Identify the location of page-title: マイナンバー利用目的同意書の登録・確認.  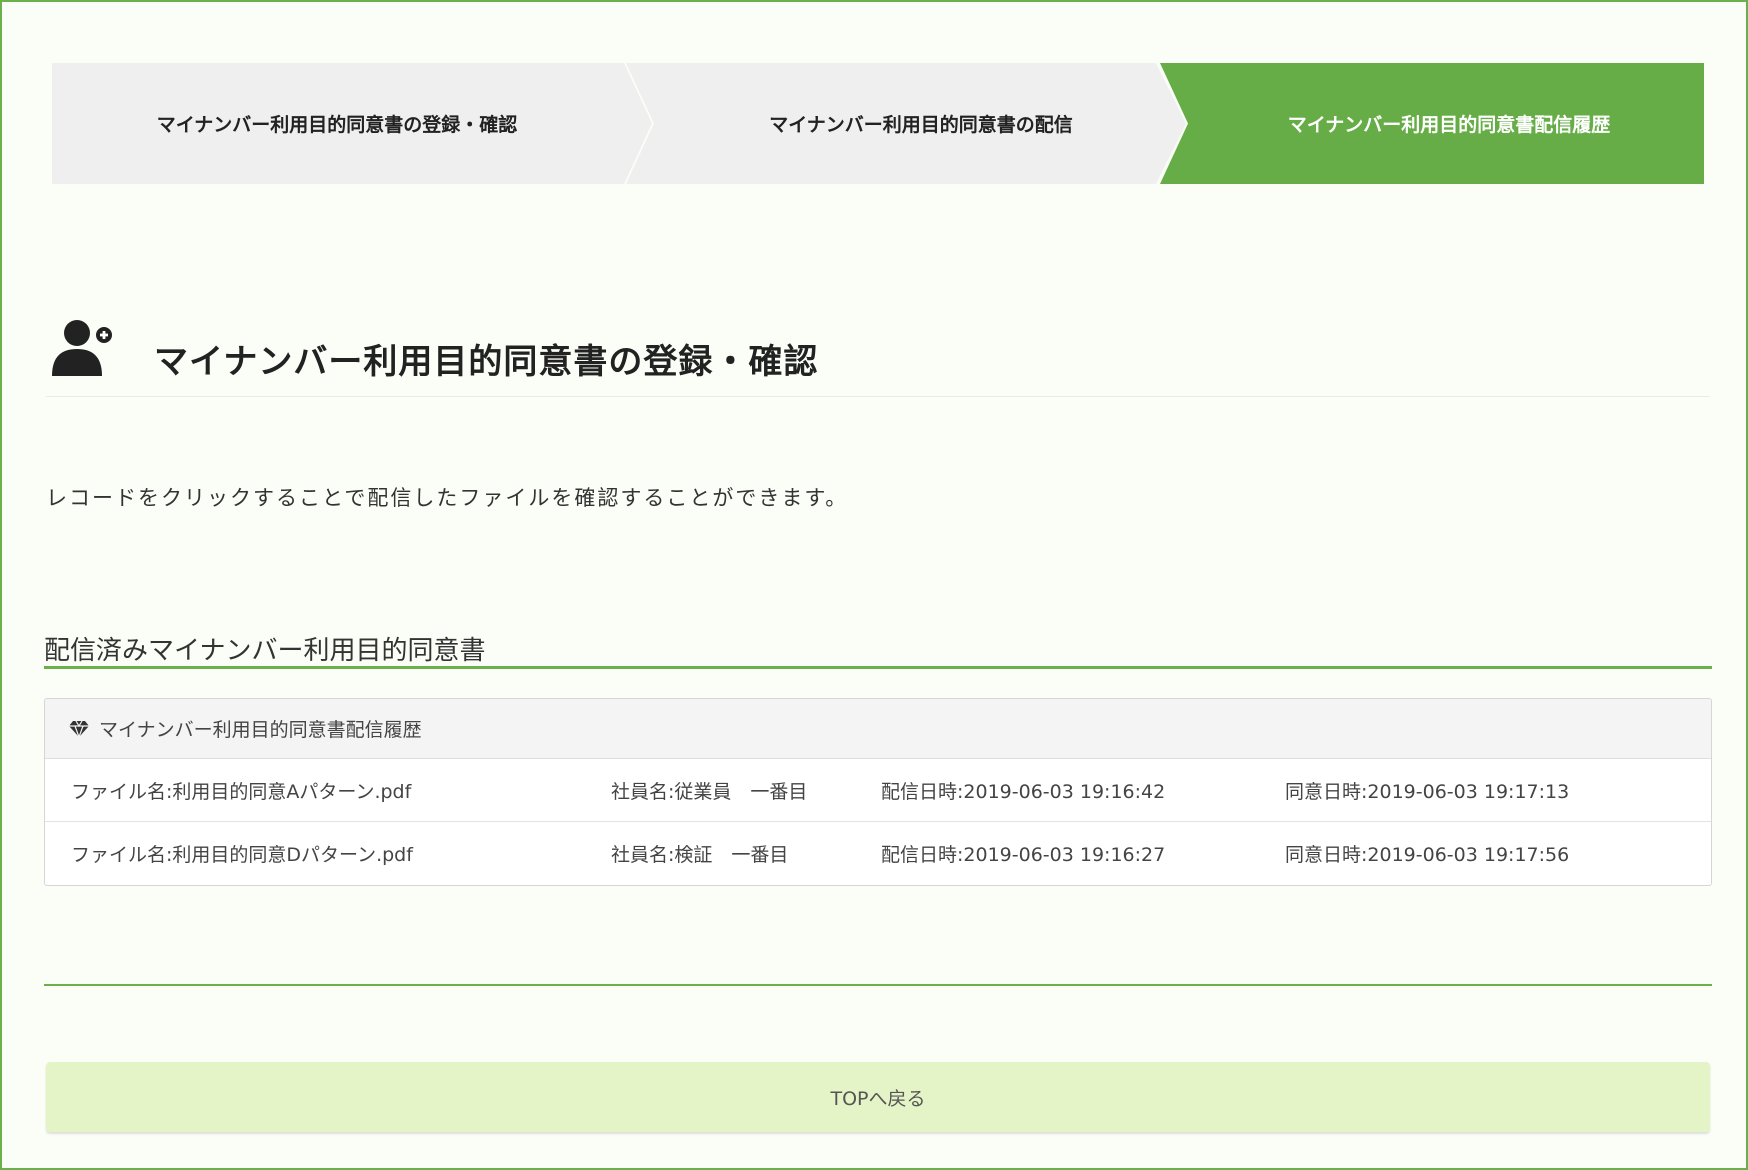
(486, 362).